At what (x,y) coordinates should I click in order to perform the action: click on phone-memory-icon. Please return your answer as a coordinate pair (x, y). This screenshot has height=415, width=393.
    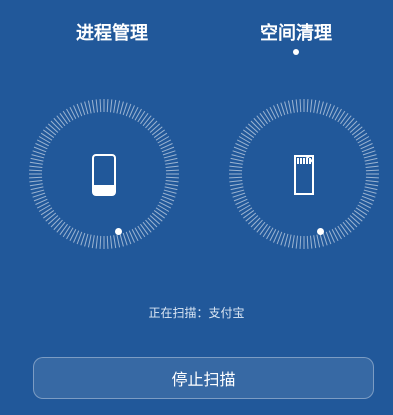
    Looking at the image, I should click on (104, 175).